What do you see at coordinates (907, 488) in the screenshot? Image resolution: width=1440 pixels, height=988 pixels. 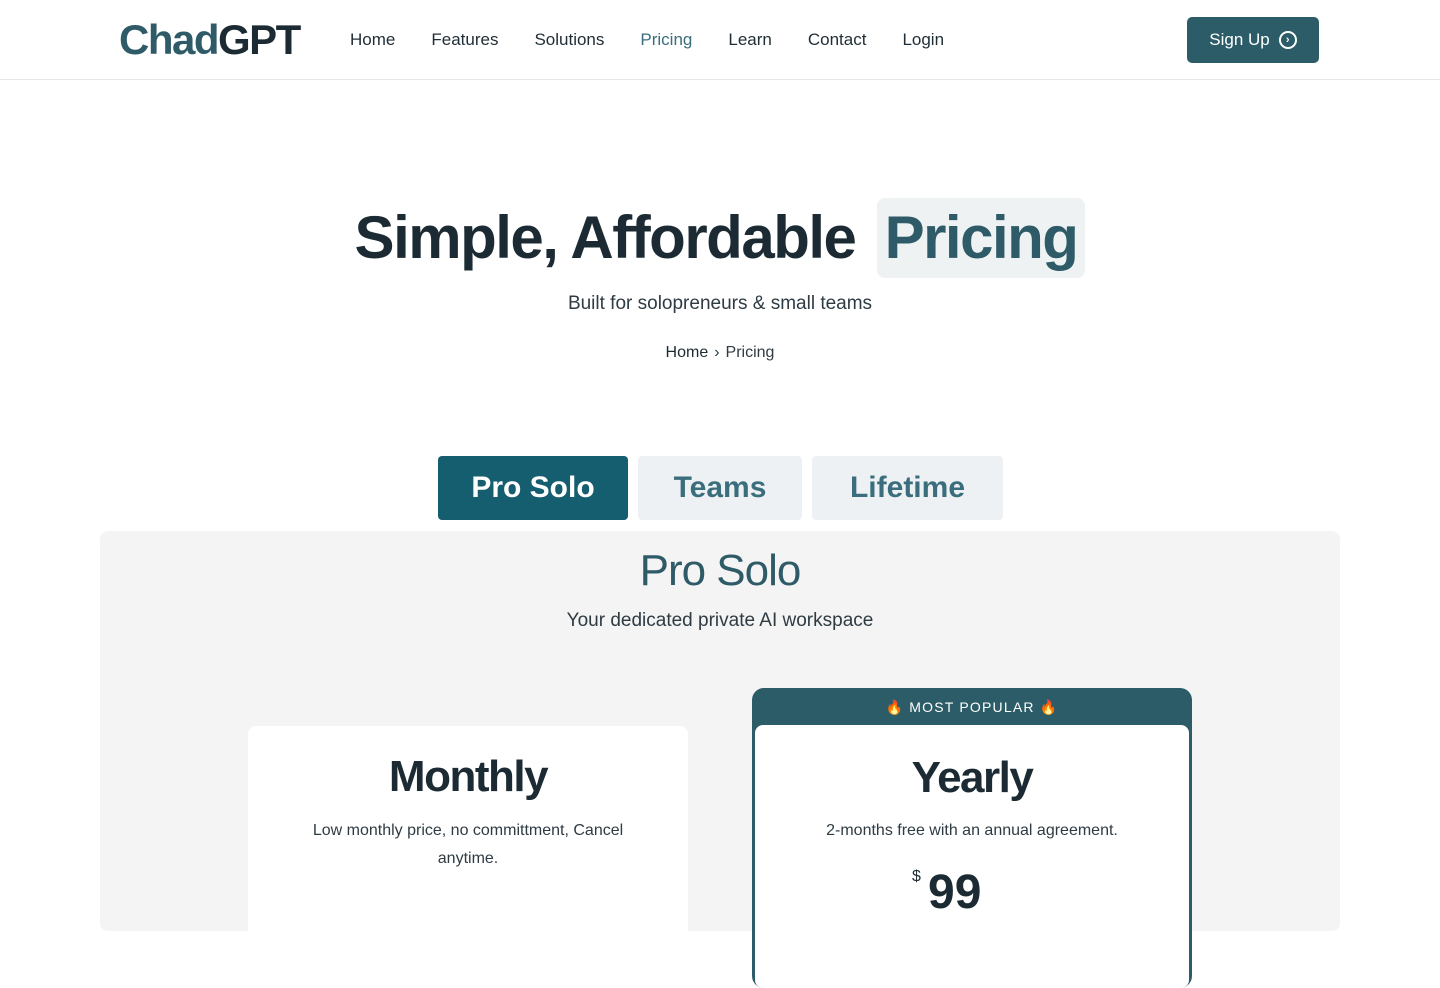 I see `tab-lifetime: Lifetime` at bounding box center [907, 488].